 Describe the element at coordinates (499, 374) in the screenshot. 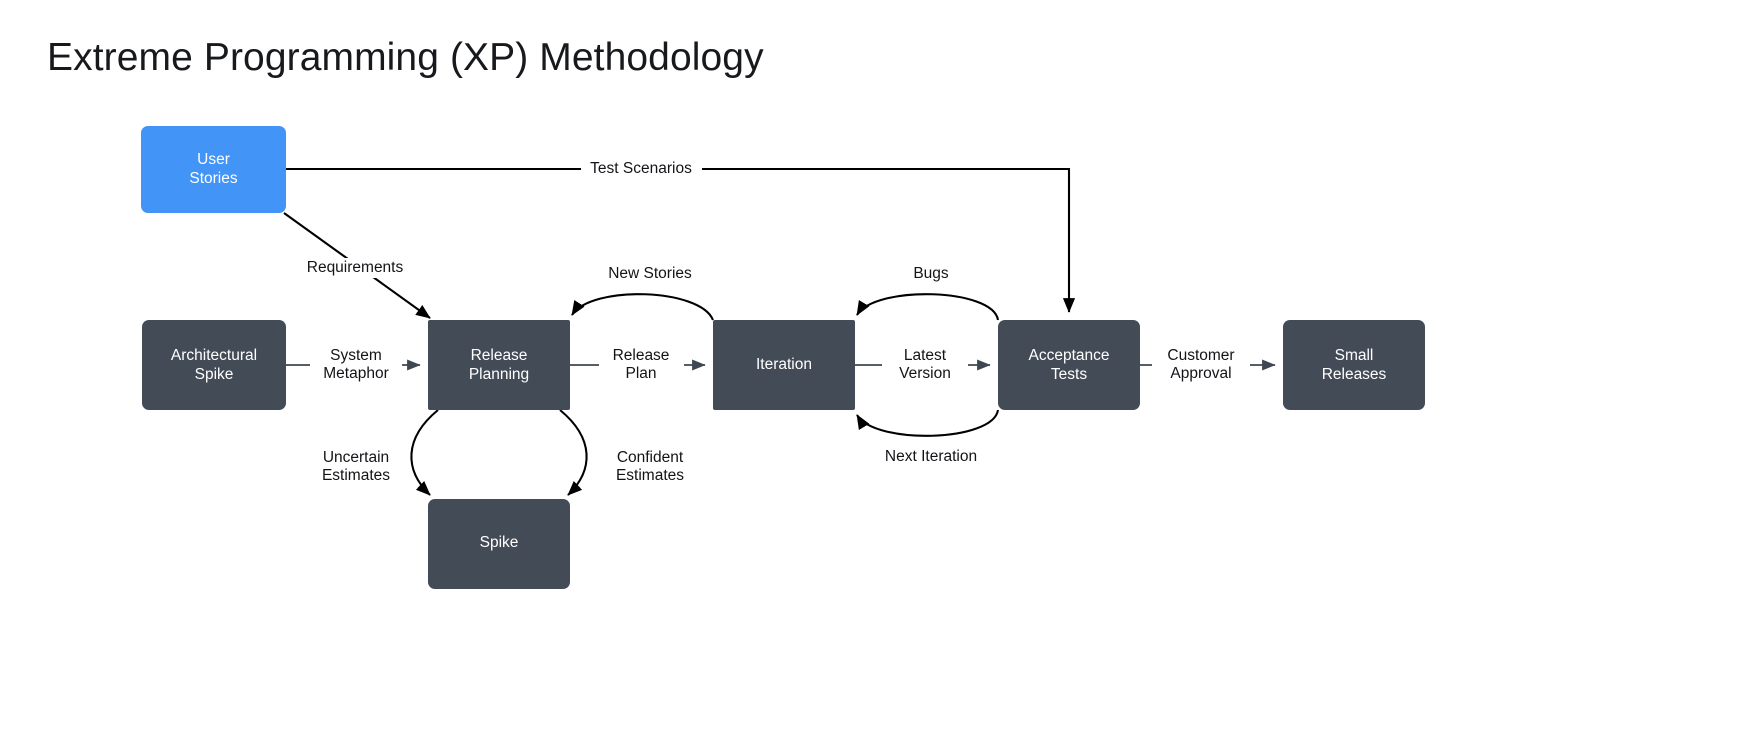

I see `node-release-planning-label-2: Planning` at that location.